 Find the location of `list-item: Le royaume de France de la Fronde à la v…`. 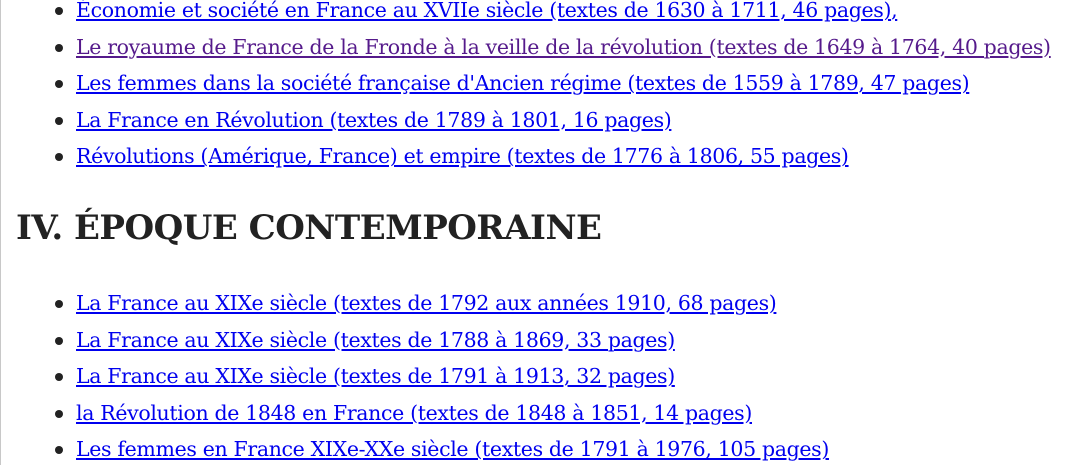

list-item: Le royaume de France de la Fronde à la v… is located at coordinates (525, 47).